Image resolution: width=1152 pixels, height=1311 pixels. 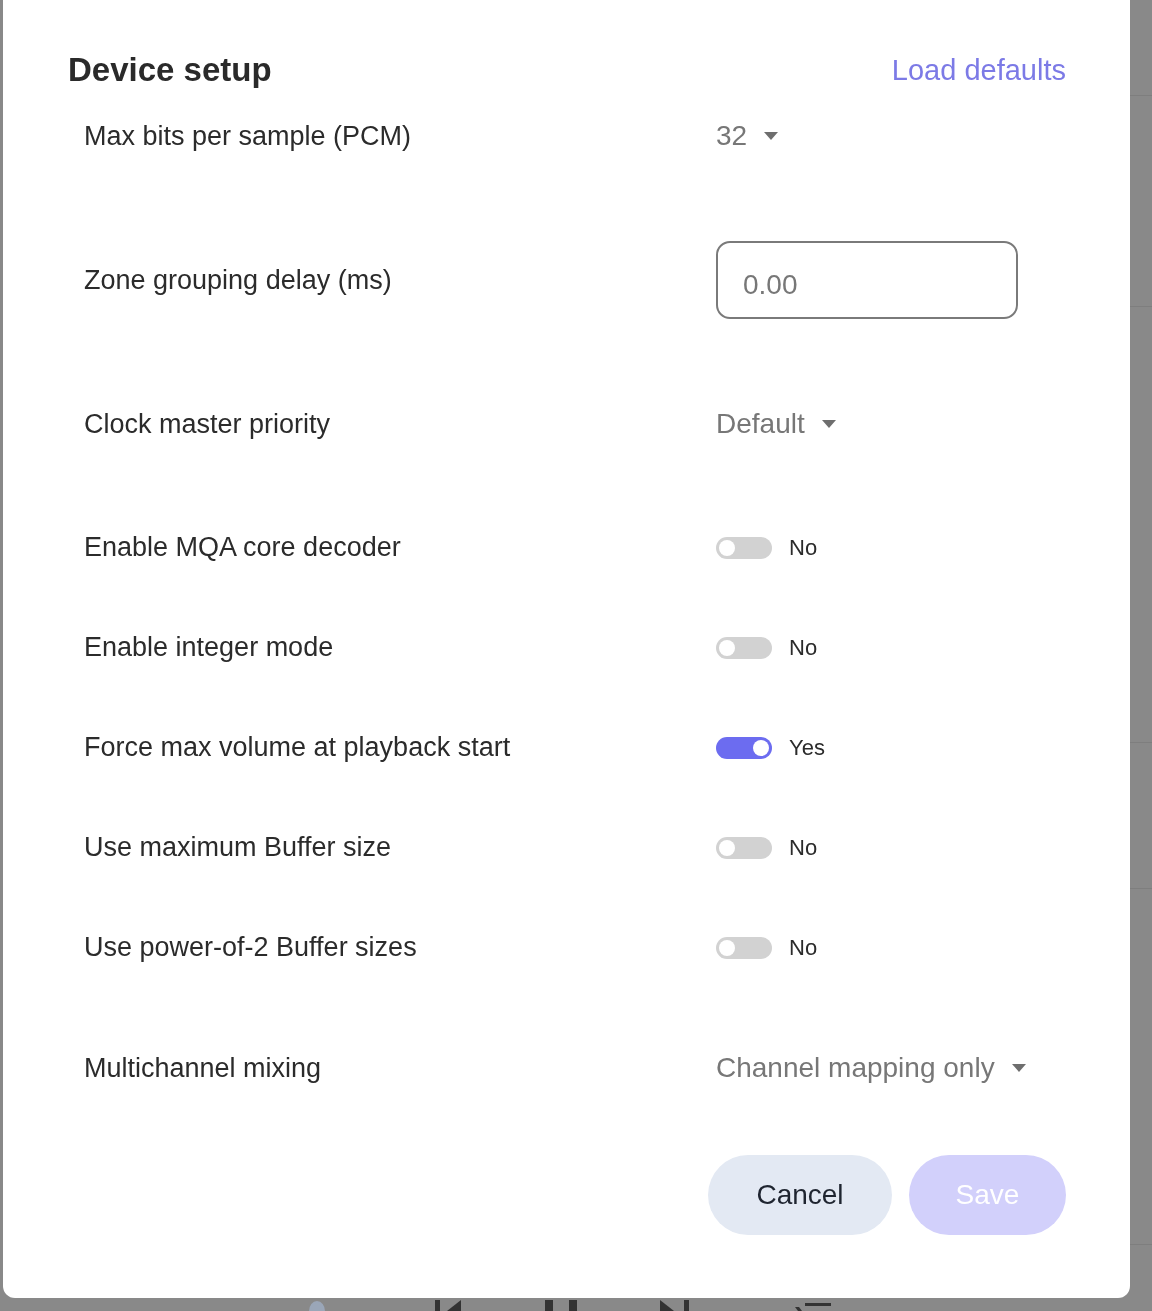 What do you see at coordinates (448, 1304) in the screenshot?
I see `previous-track-icon` at bounding box center [448, 1304].